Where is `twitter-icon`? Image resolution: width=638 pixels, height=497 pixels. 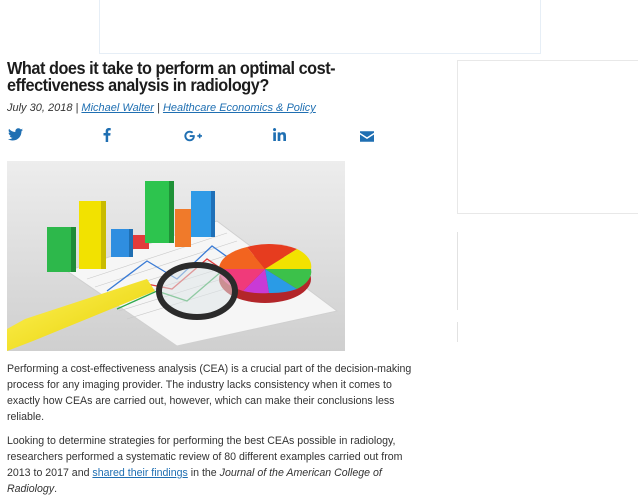
twitter-icon is located at coordinates (15, 137).